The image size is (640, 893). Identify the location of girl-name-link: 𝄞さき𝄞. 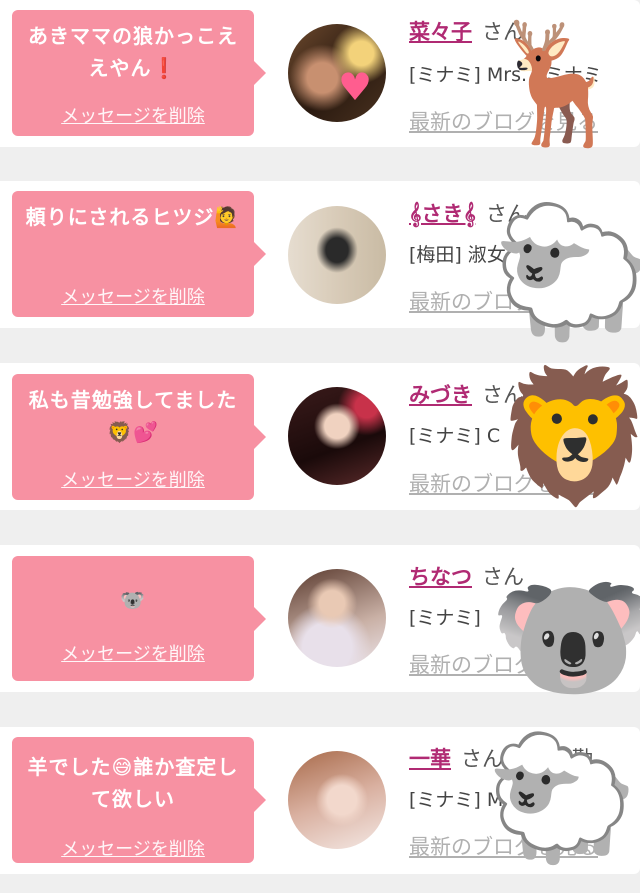
(442, 214).